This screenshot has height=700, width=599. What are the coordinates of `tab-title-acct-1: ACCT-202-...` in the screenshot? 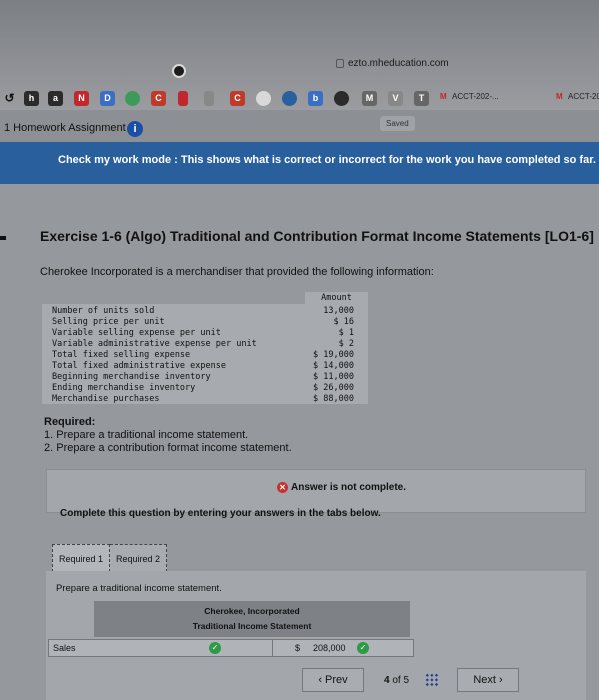 It's located at (475, 96).